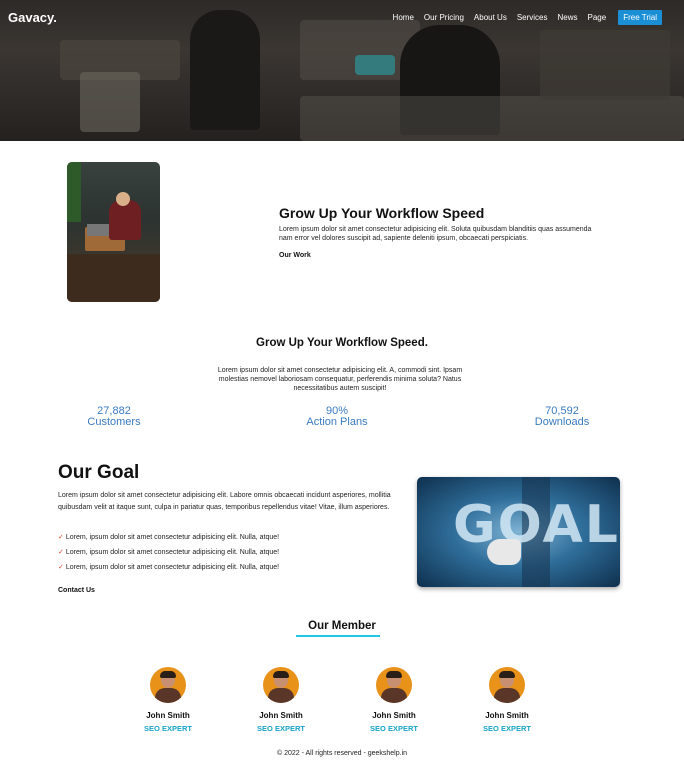  I want to click on stat-downloads: 70,592 Downloads, so click(562, 417).